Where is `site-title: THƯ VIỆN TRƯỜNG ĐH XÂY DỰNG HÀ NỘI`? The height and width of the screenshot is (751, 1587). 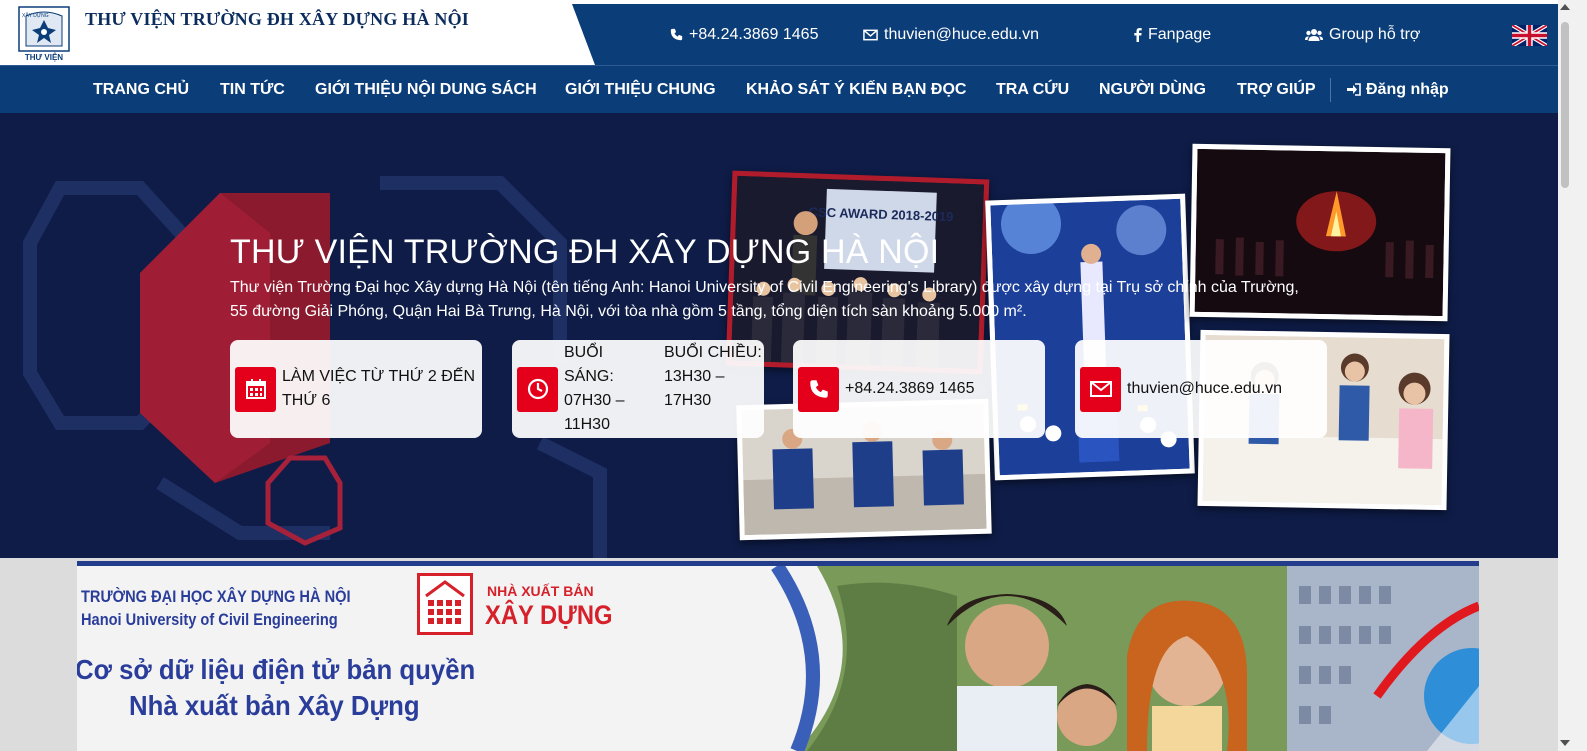
site-title: THƯ VIỆN TRƯỜNG ĐH XÂY DỰNG HÀ NỘI is located at coordinates (277, 19).